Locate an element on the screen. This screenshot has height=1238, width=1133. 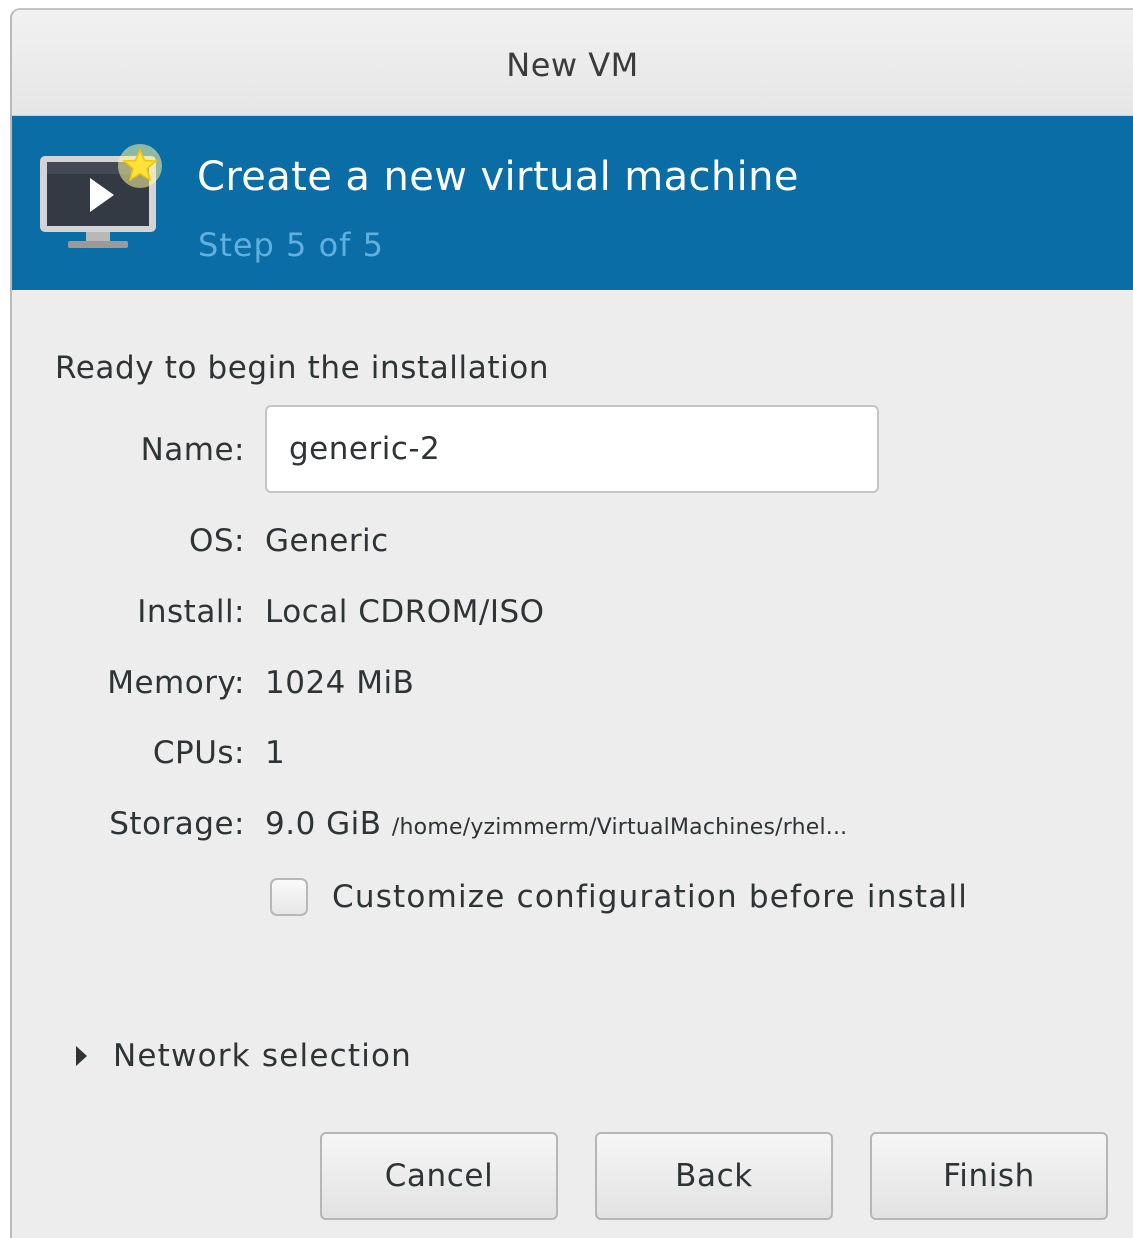
wizard-heading: Create a new virtual machine is located at coordinates (498, 177).